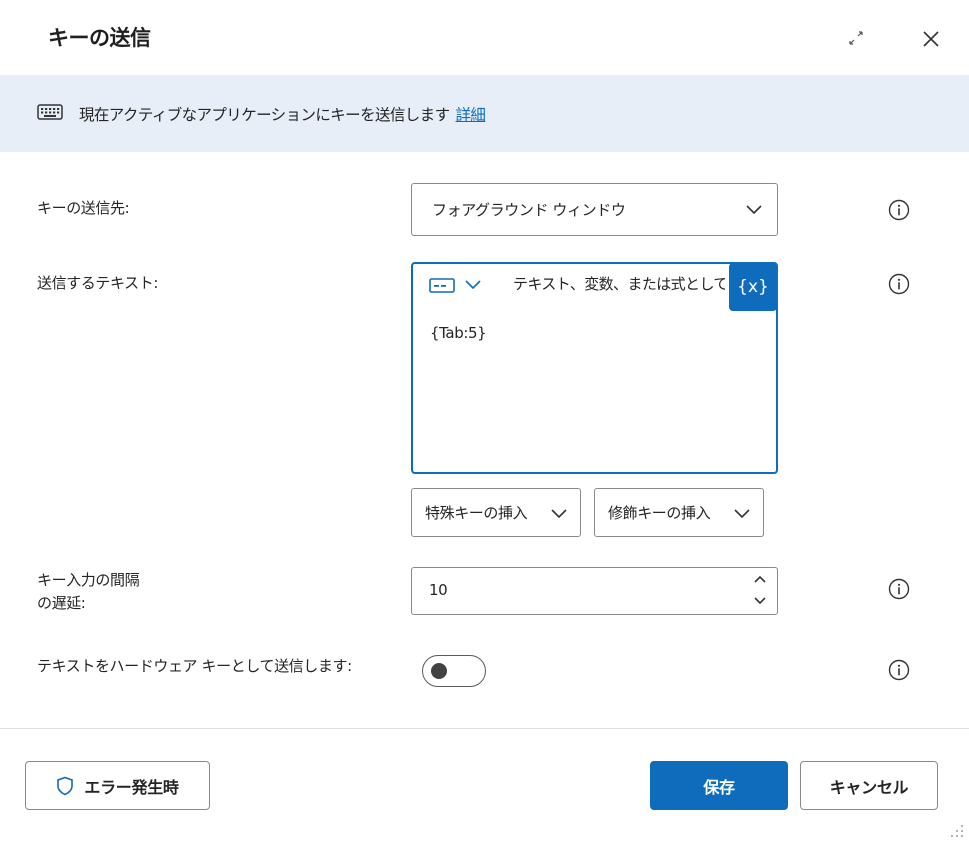 The height and width of the screenshot is (842, 969). What do you see at coordinates (194, 666) in the screenshot?
I see `hardware-keys-label: テキストをハードウェア キーとして送信します:` at bounding box center [194, 666].